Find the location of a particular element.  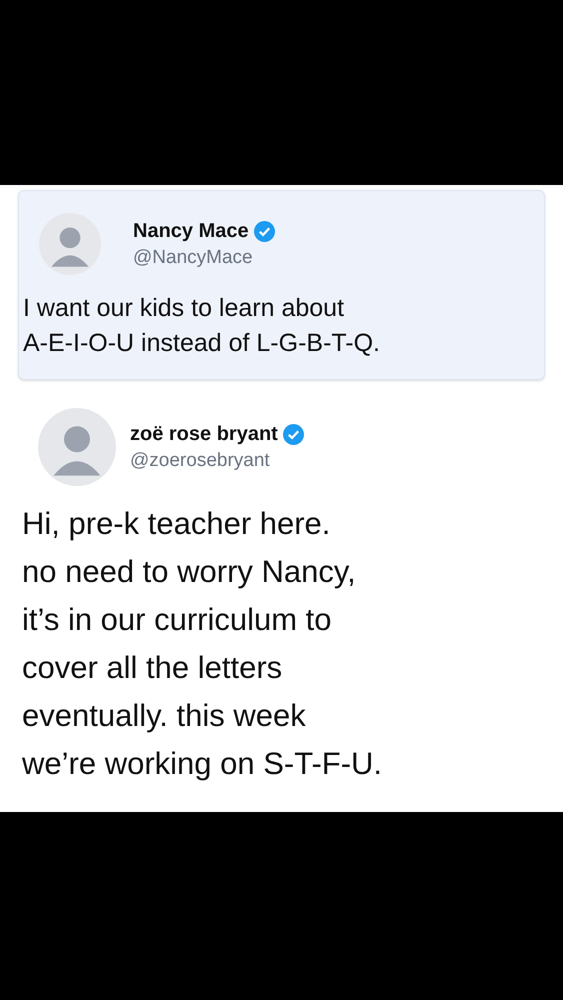

user-handle: @NancyMace is located at coordinates (193, 258).